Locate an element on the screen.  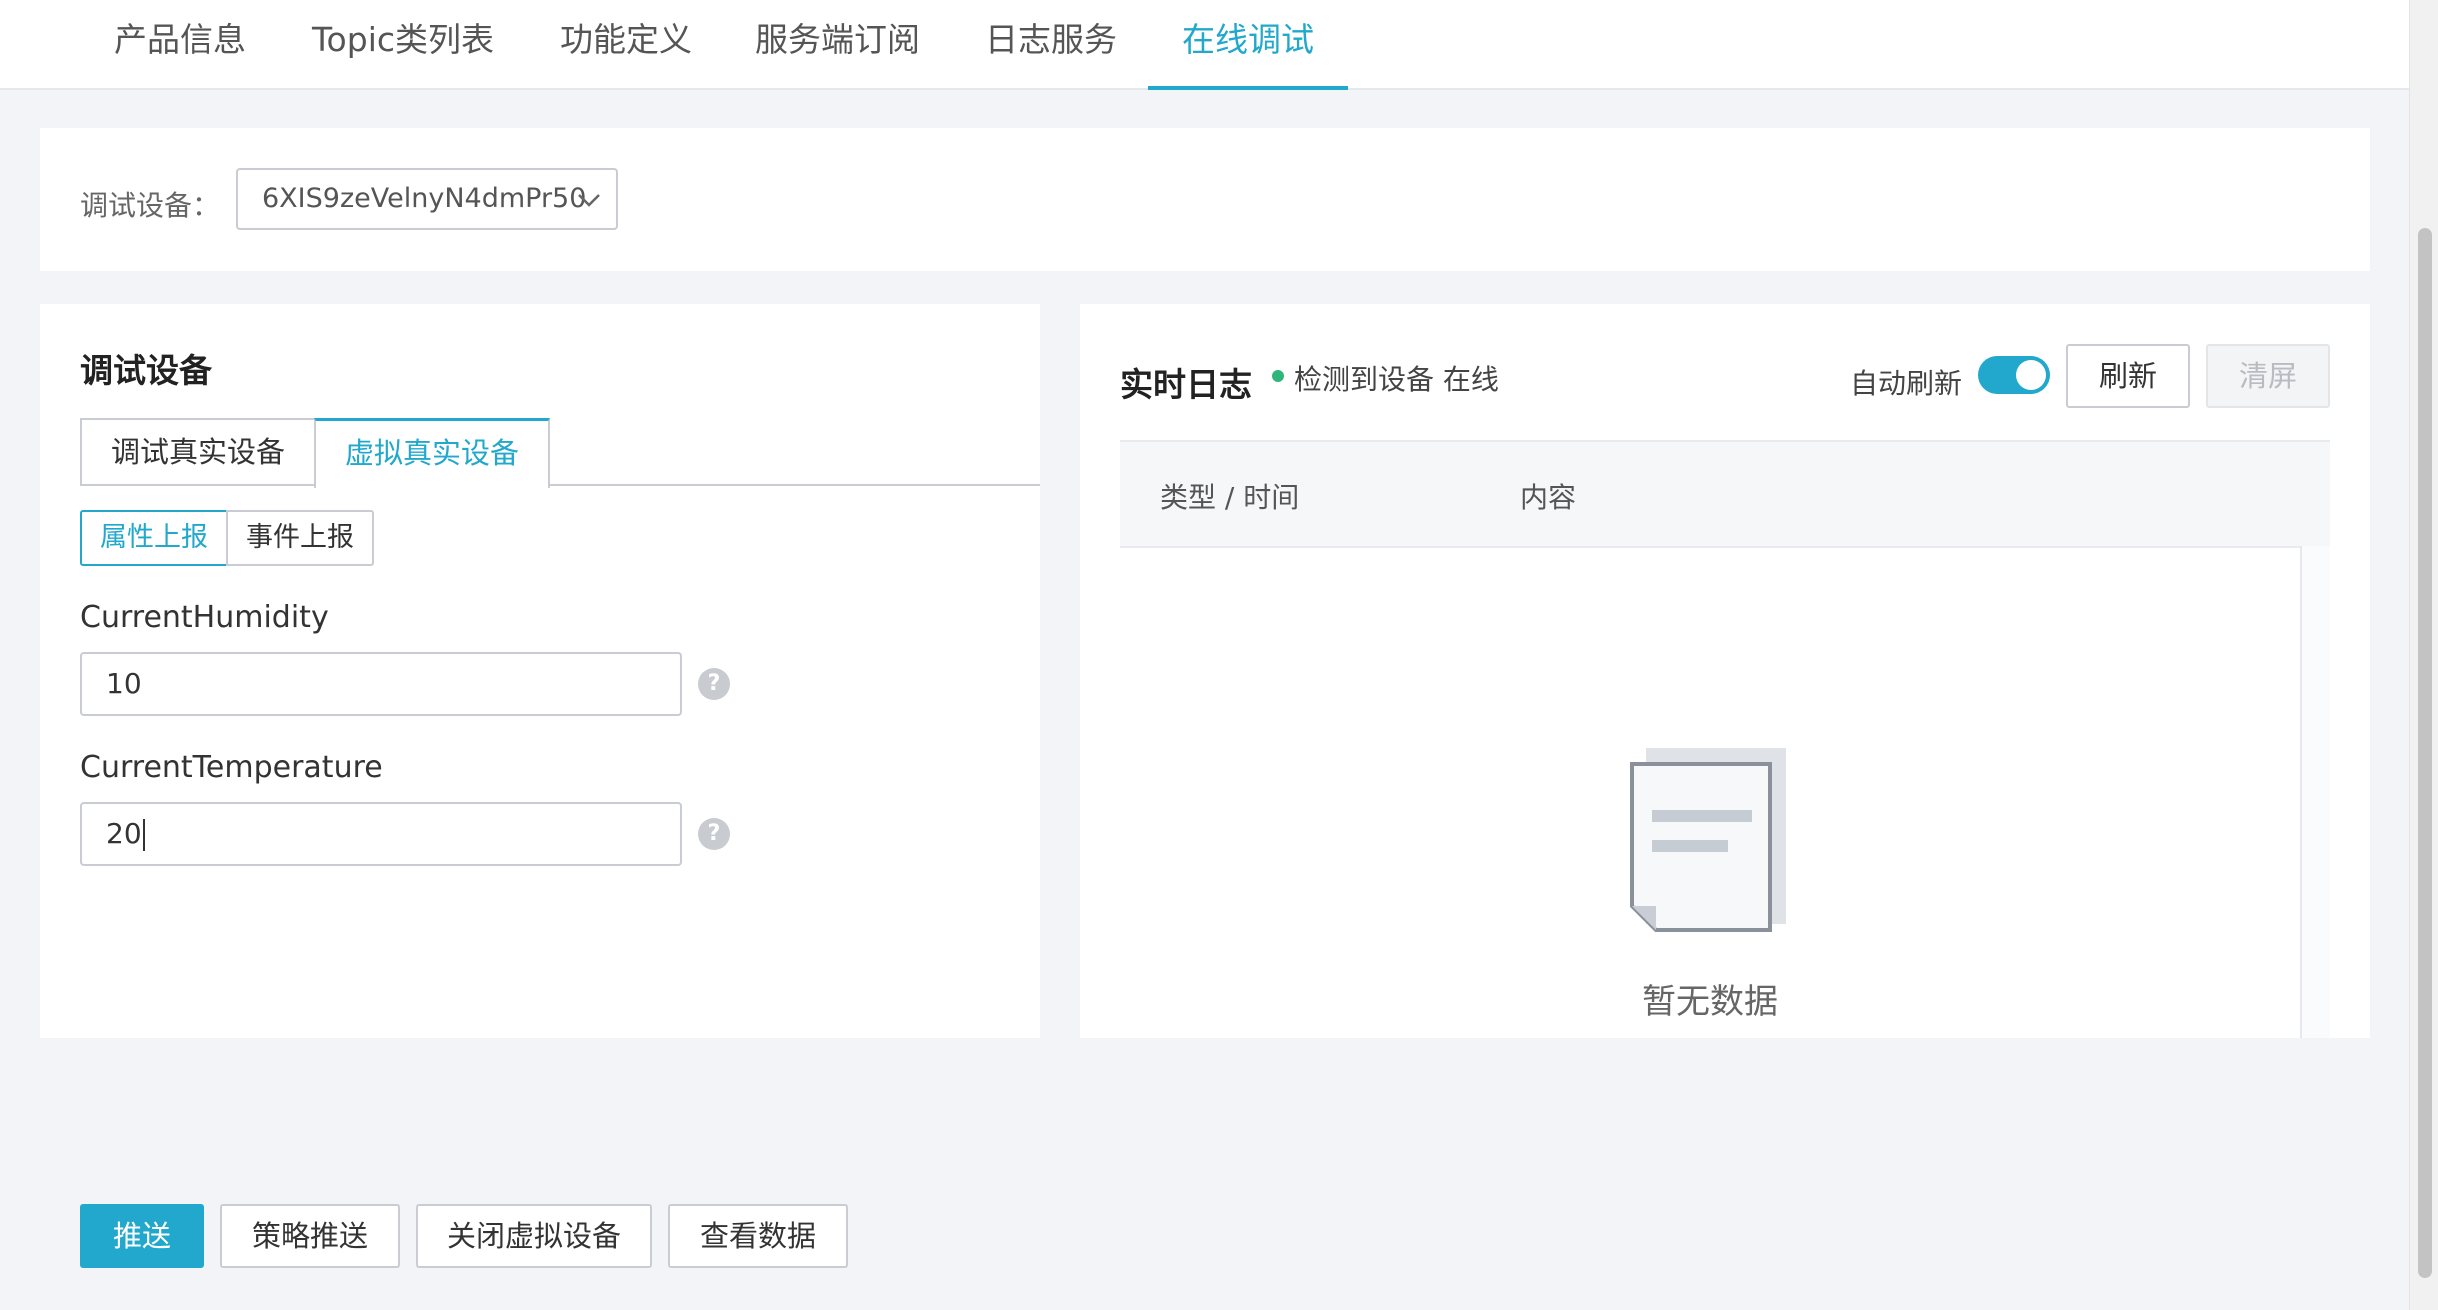
empty-document-icon is located at coordinates (1708, 840).